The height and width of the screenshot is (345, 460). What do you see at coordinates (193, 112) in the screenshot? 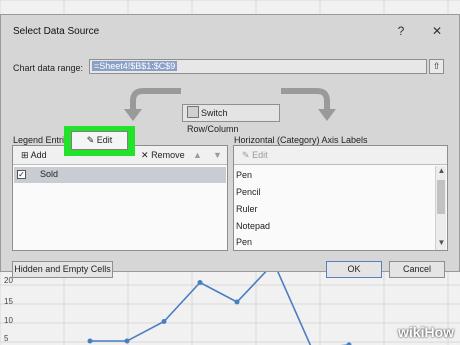
I see `switch-icon` at bounding box center [193, 112].